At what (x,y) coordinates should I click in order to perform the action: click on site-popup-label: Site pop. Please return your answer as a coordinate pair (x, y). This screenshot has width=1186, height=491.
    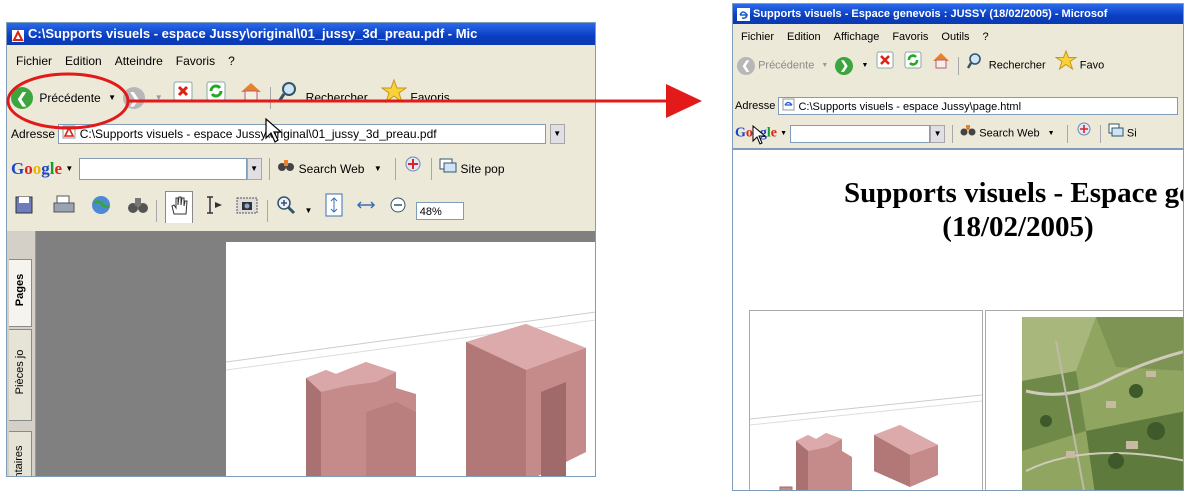
    Looking at the image, I should click on (482, 169).